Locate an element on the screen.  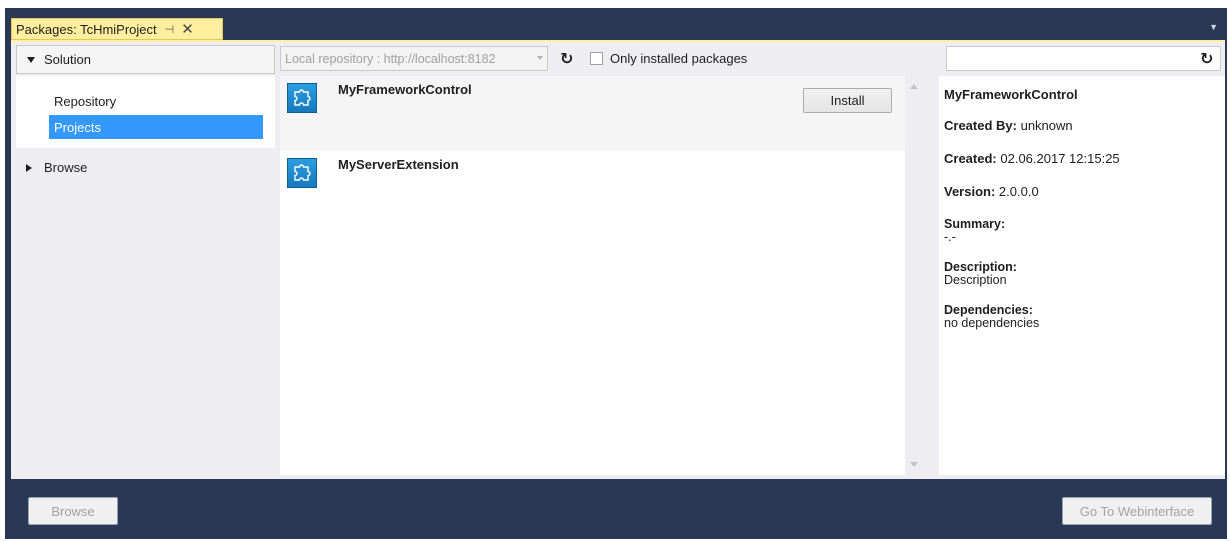
package-name: MyServerExtension is located at coordinates (398, 164).